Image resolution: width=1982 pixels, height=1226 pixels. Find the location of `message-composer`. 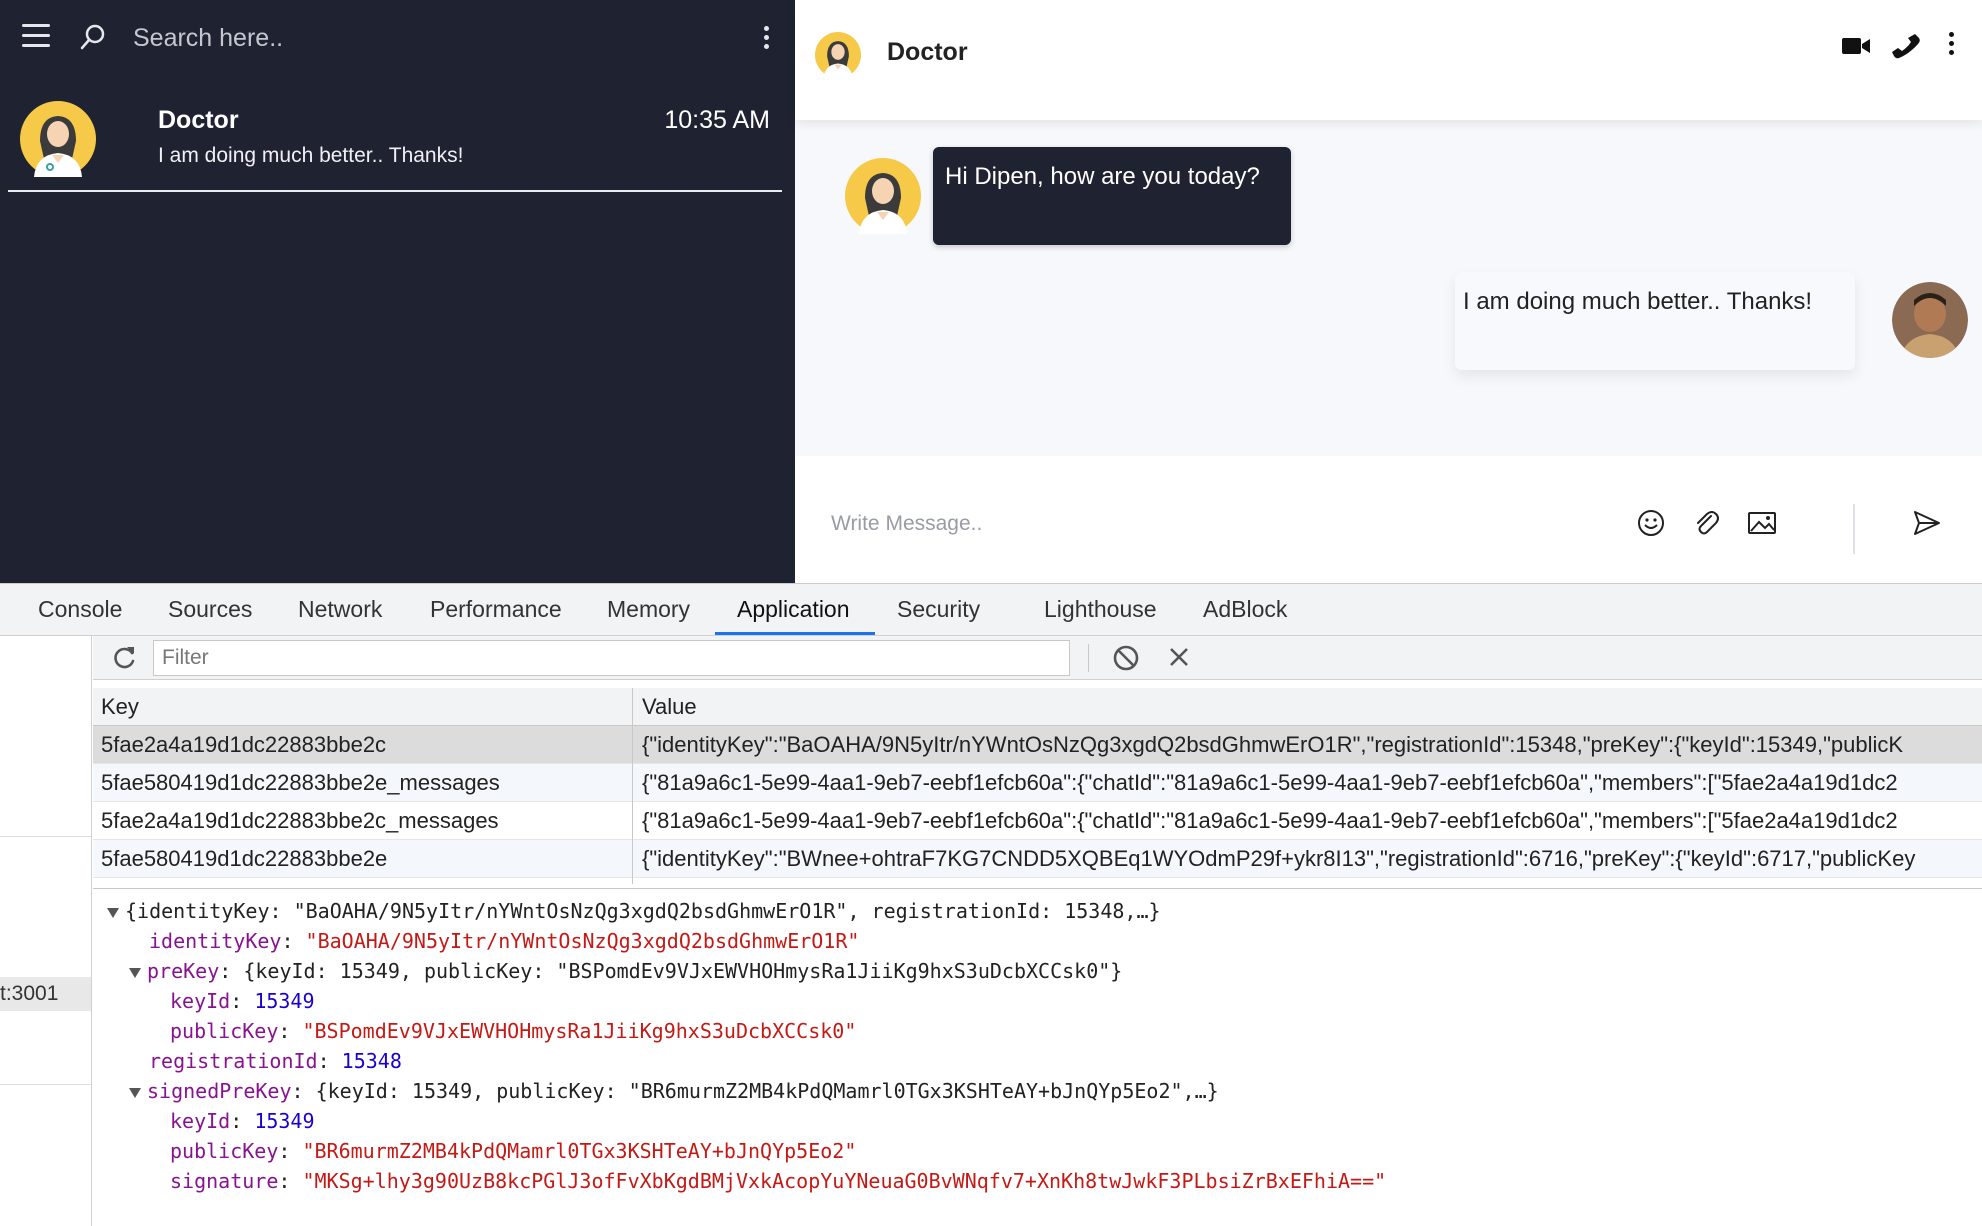

message-composer is located at coordinates (1388, 519).